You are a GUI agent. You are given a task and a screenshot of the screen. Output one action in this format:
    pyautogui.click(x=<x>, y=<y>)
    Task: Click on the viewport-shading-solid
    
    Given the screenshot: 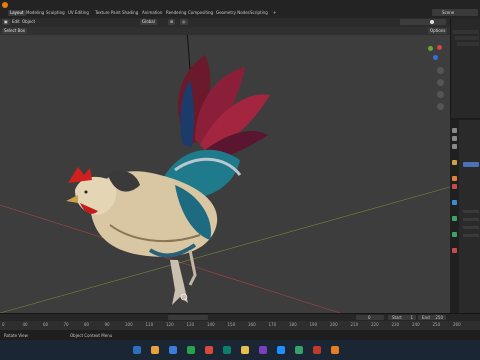 What is the action you would take?
    pyautogui.click(x=432, y=22)
    